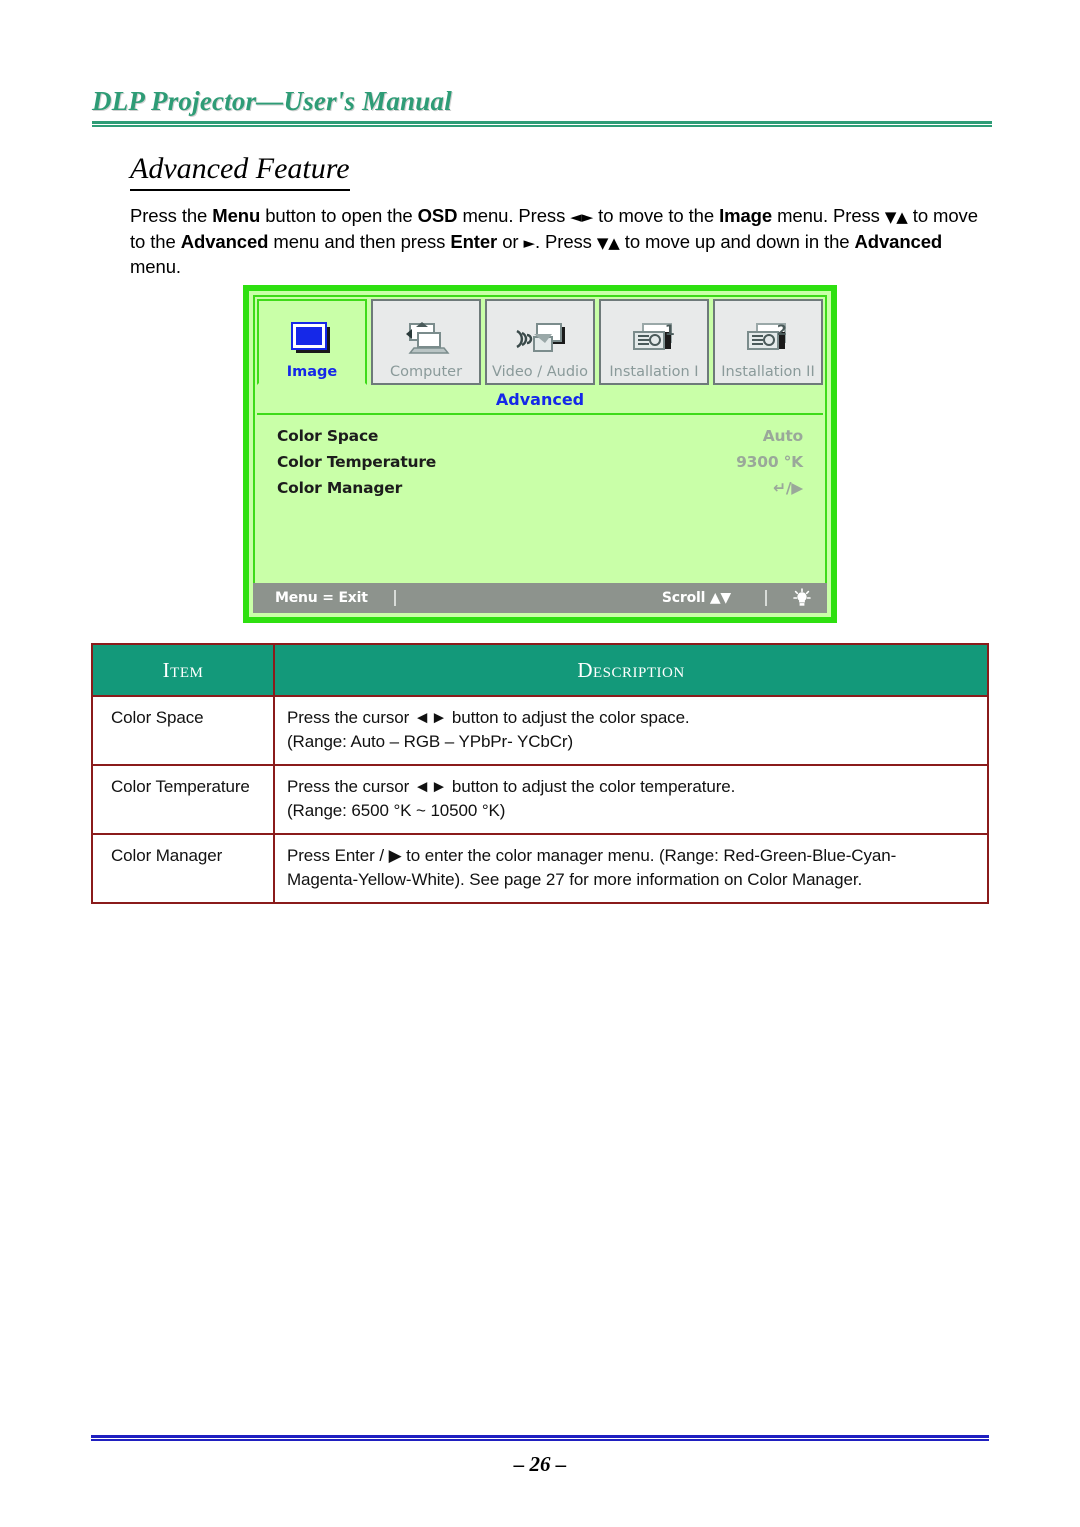  I want to click on osd-tab-installation-2: 2 Installation II, so click(768, 342).